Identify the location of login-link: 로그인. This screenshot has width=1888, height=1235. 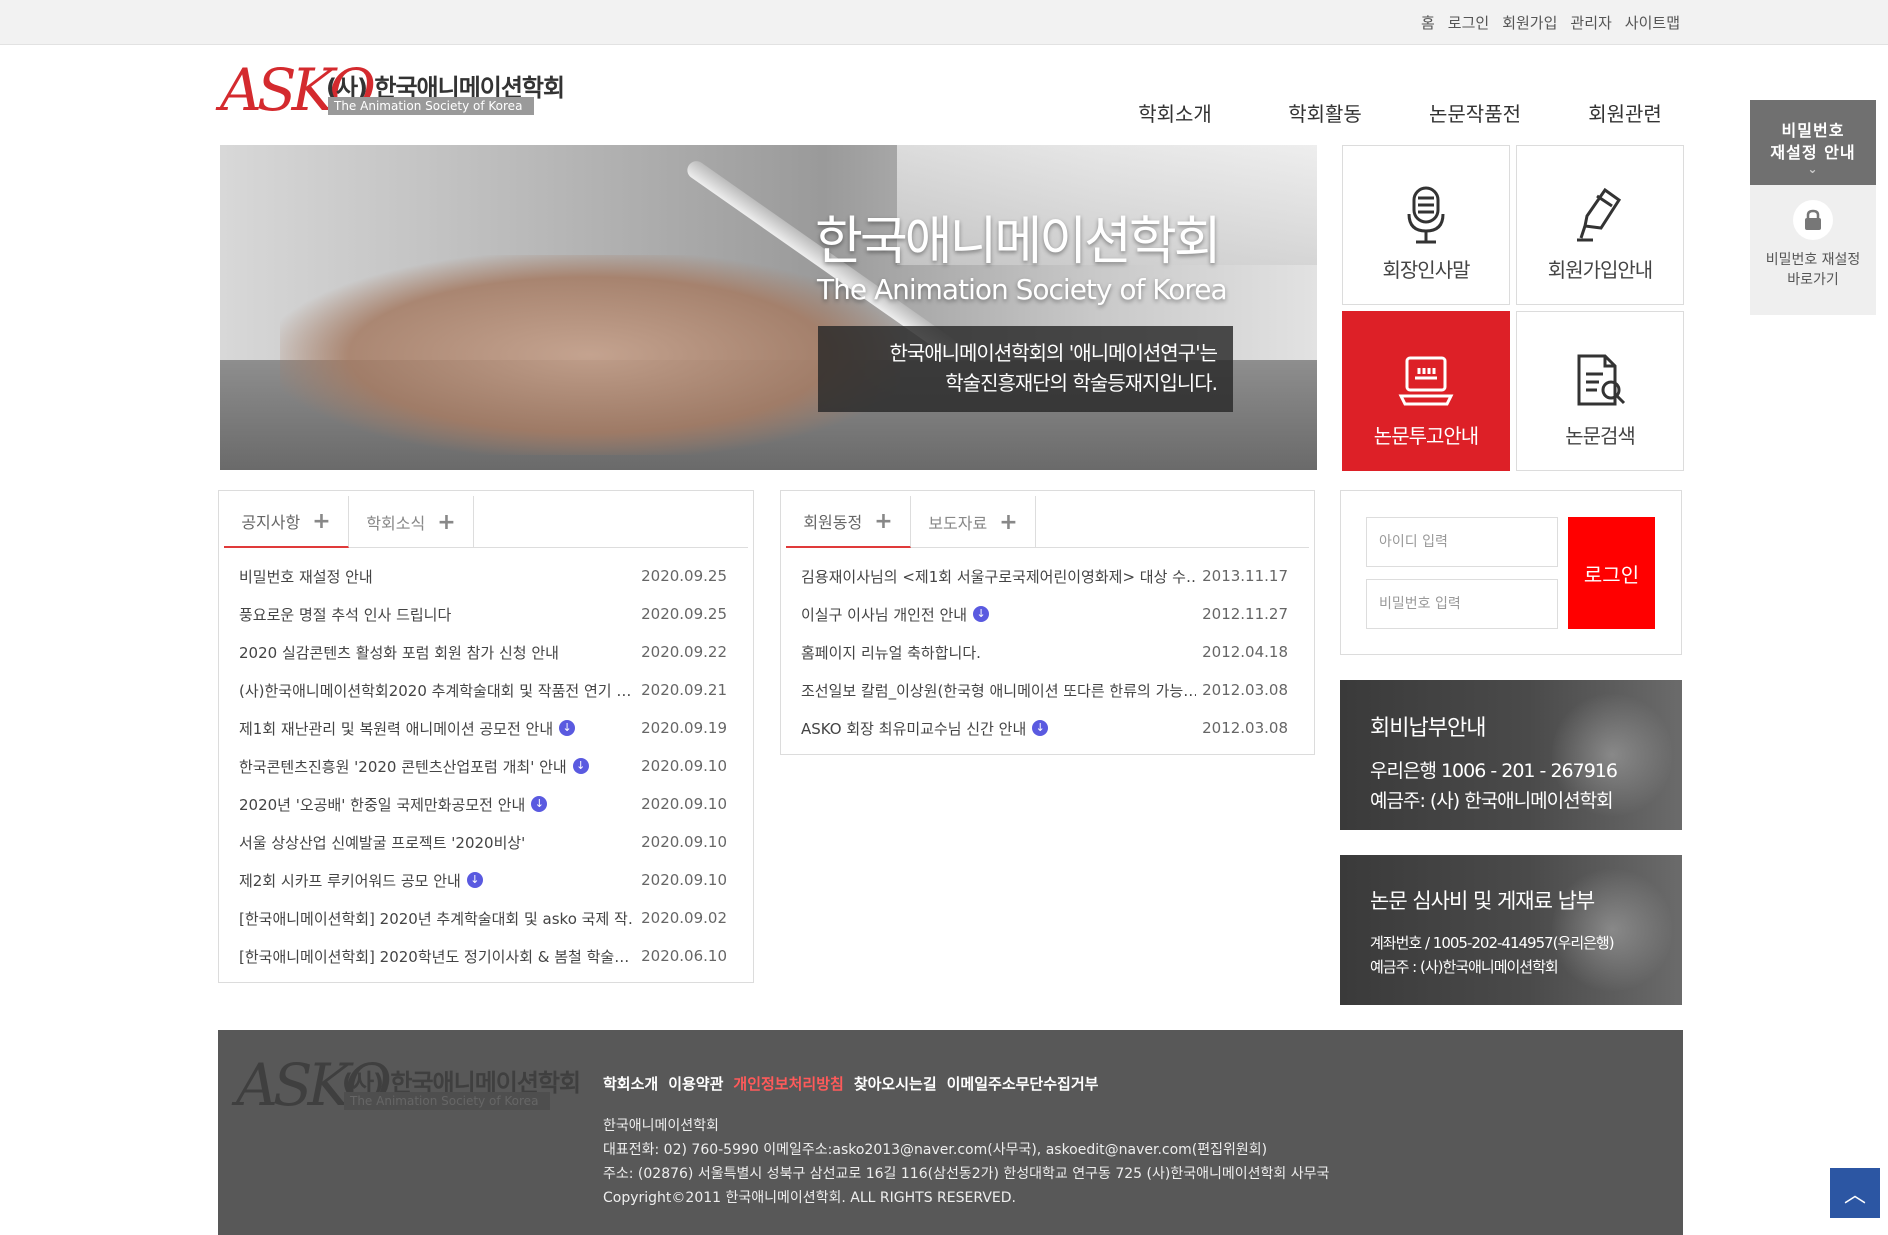
(1468, 22).